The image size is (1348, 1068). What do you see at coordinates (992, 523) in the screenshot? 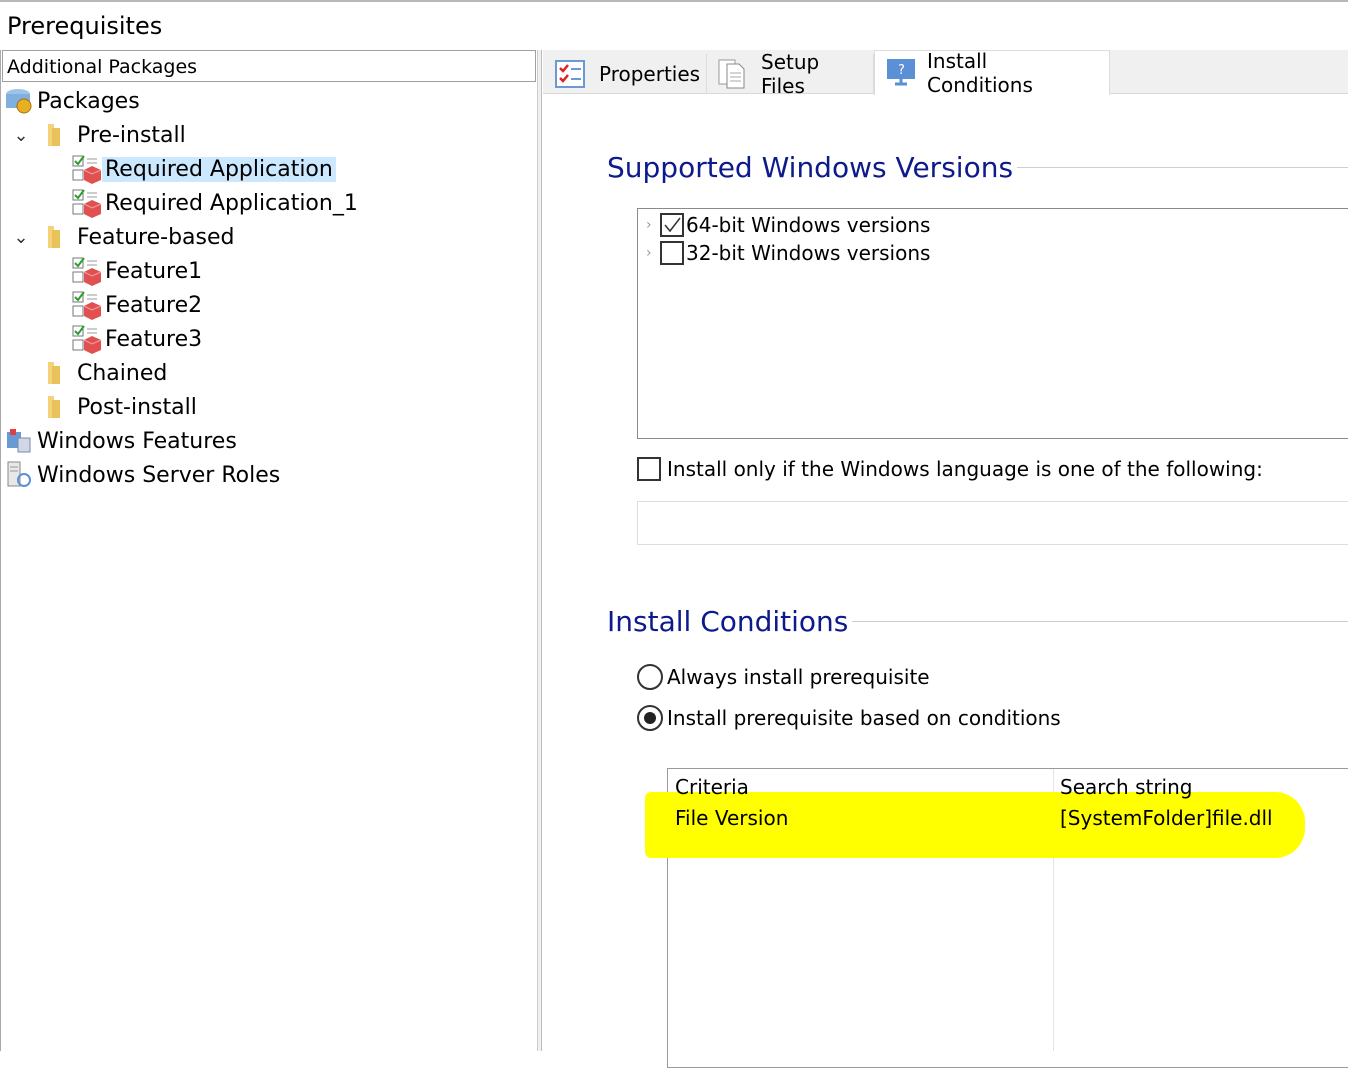
I see `language-list-field` at bounding box center [992, 523].